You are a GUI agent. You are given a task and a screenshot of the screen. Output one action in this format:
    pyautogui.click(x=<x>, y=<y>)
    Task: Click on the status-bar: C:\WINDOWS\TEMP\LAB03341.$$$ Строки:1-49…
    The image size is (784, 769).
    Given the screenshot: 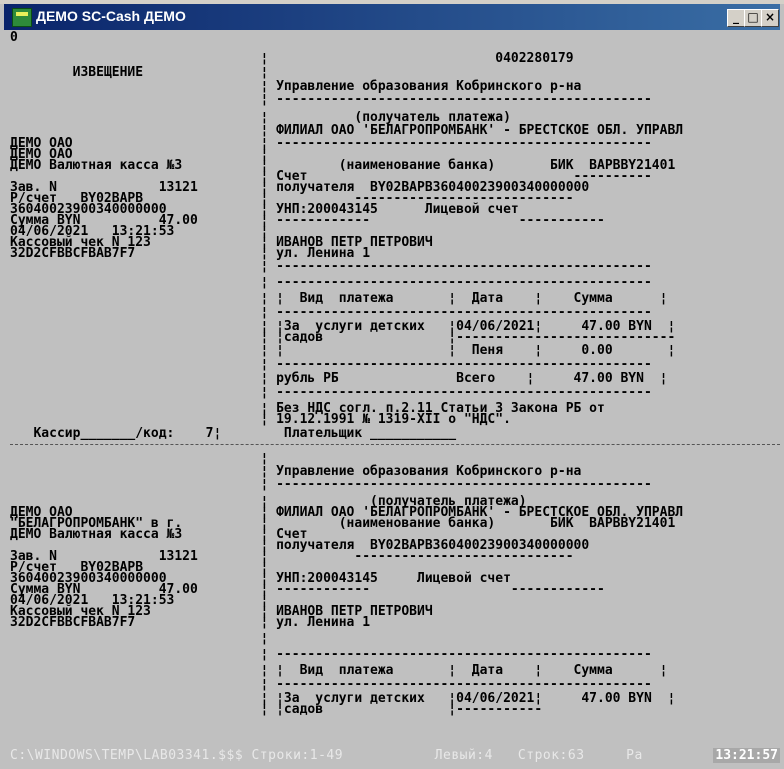 What is the action you would take?
    pyautogui.click(x=395, y=755)
    